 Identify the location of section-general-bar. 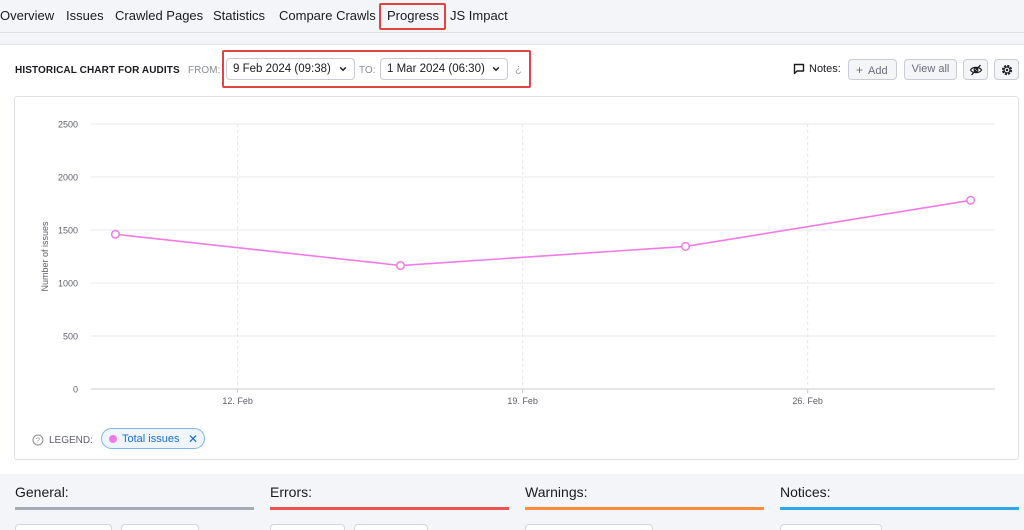
(134, 508).